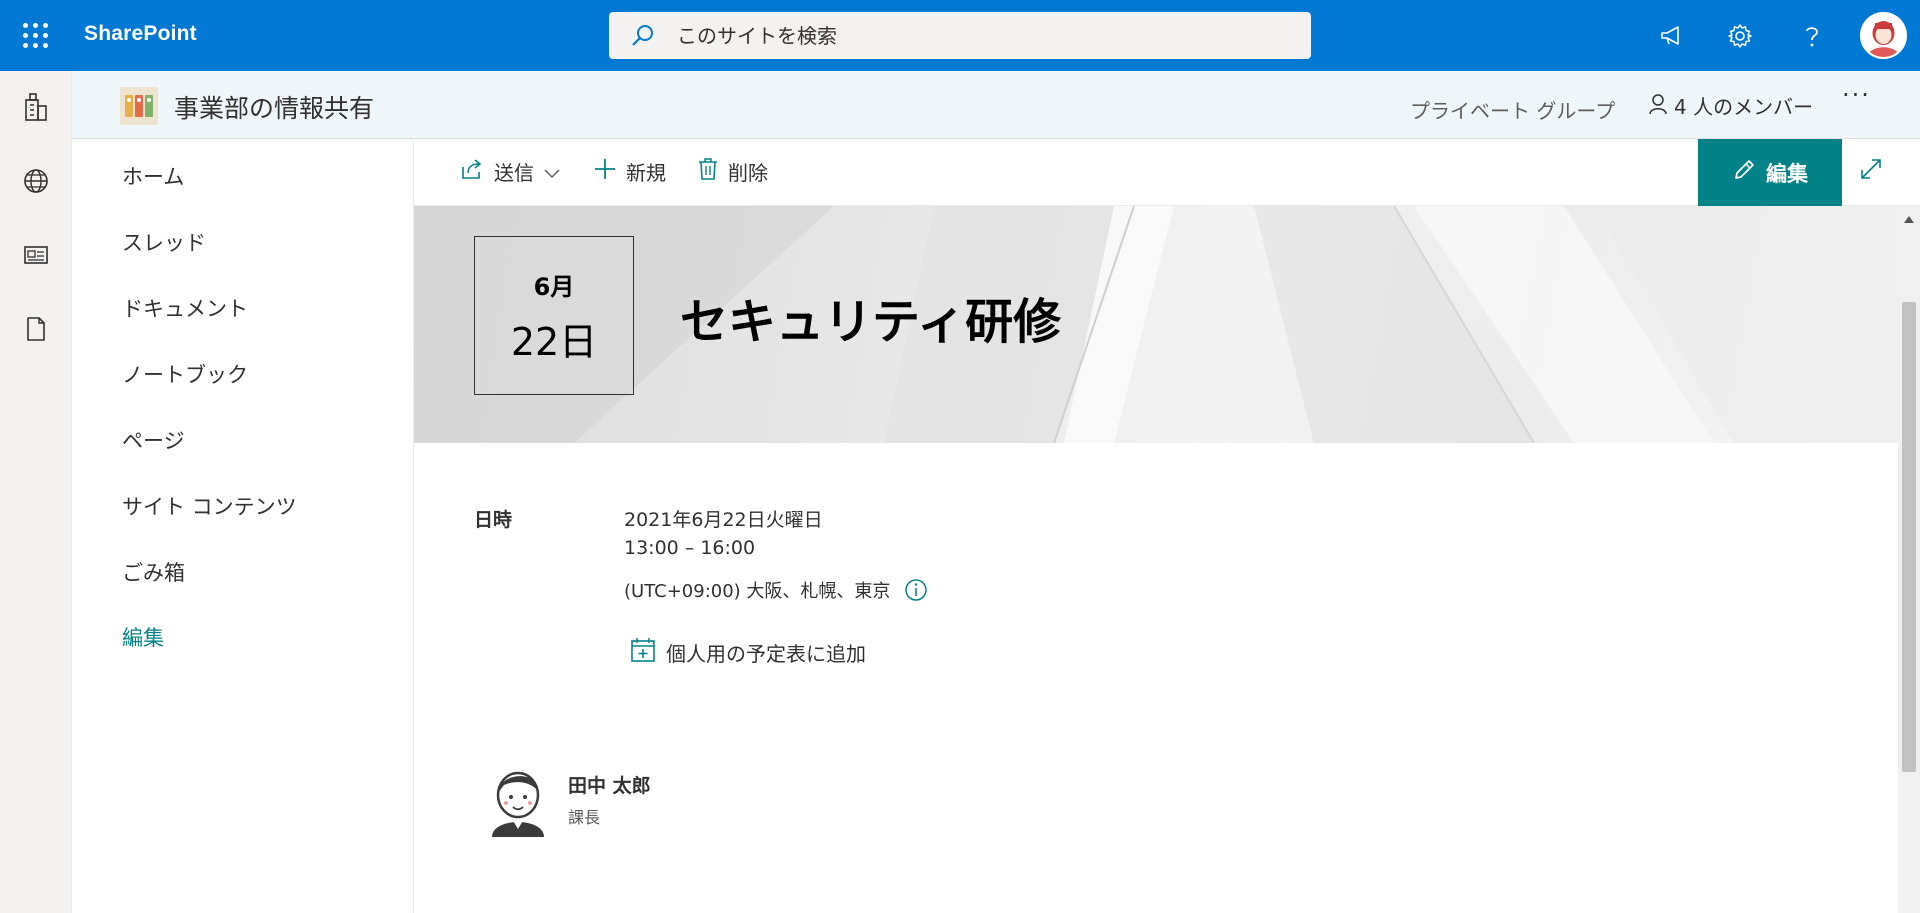 This screenshot has width=1920, height=913. Describe the element at coordinates (493, 520) in the screenshot. I see `when-label: 日時` at that location.